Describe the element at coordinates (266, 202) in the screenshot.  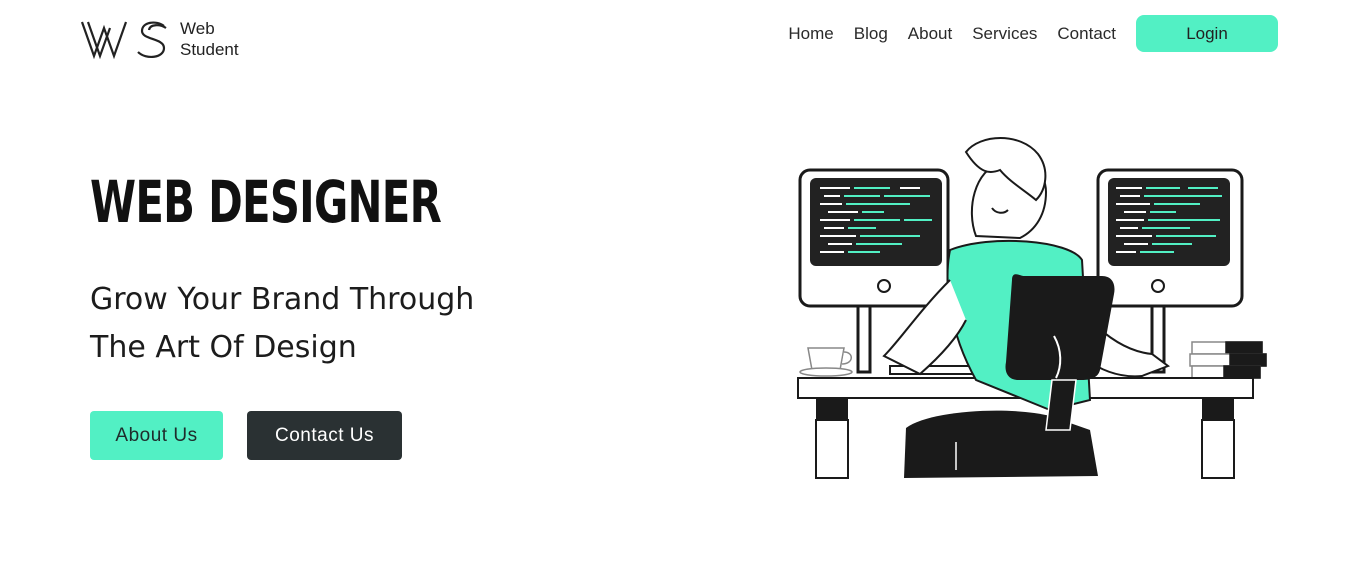
I see `hero-title: WEB DESIGNER` at that location.